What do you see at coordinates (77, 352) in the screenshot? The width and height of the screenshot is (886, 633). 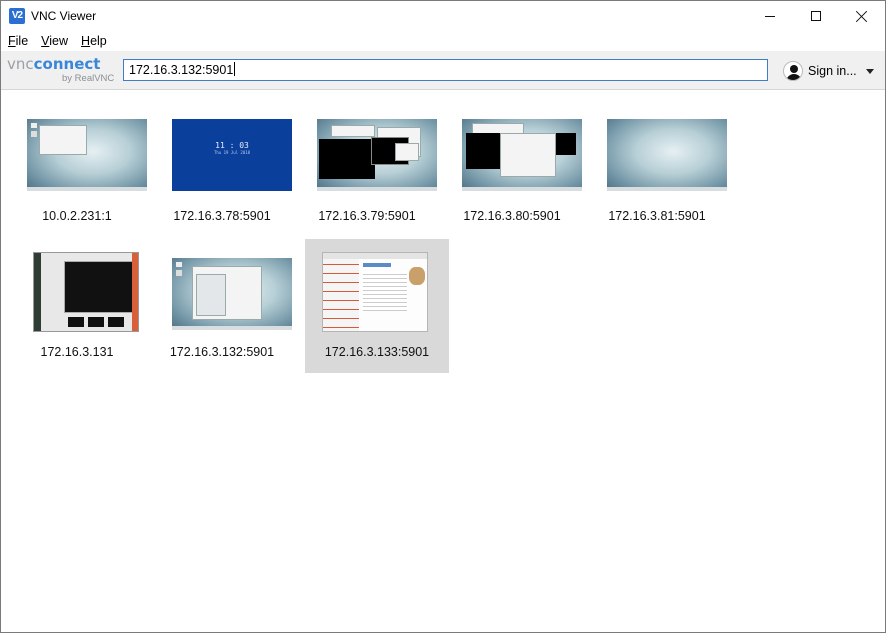 I see `connection-label: 172.16.3.131` at bounding box center [77, 352].